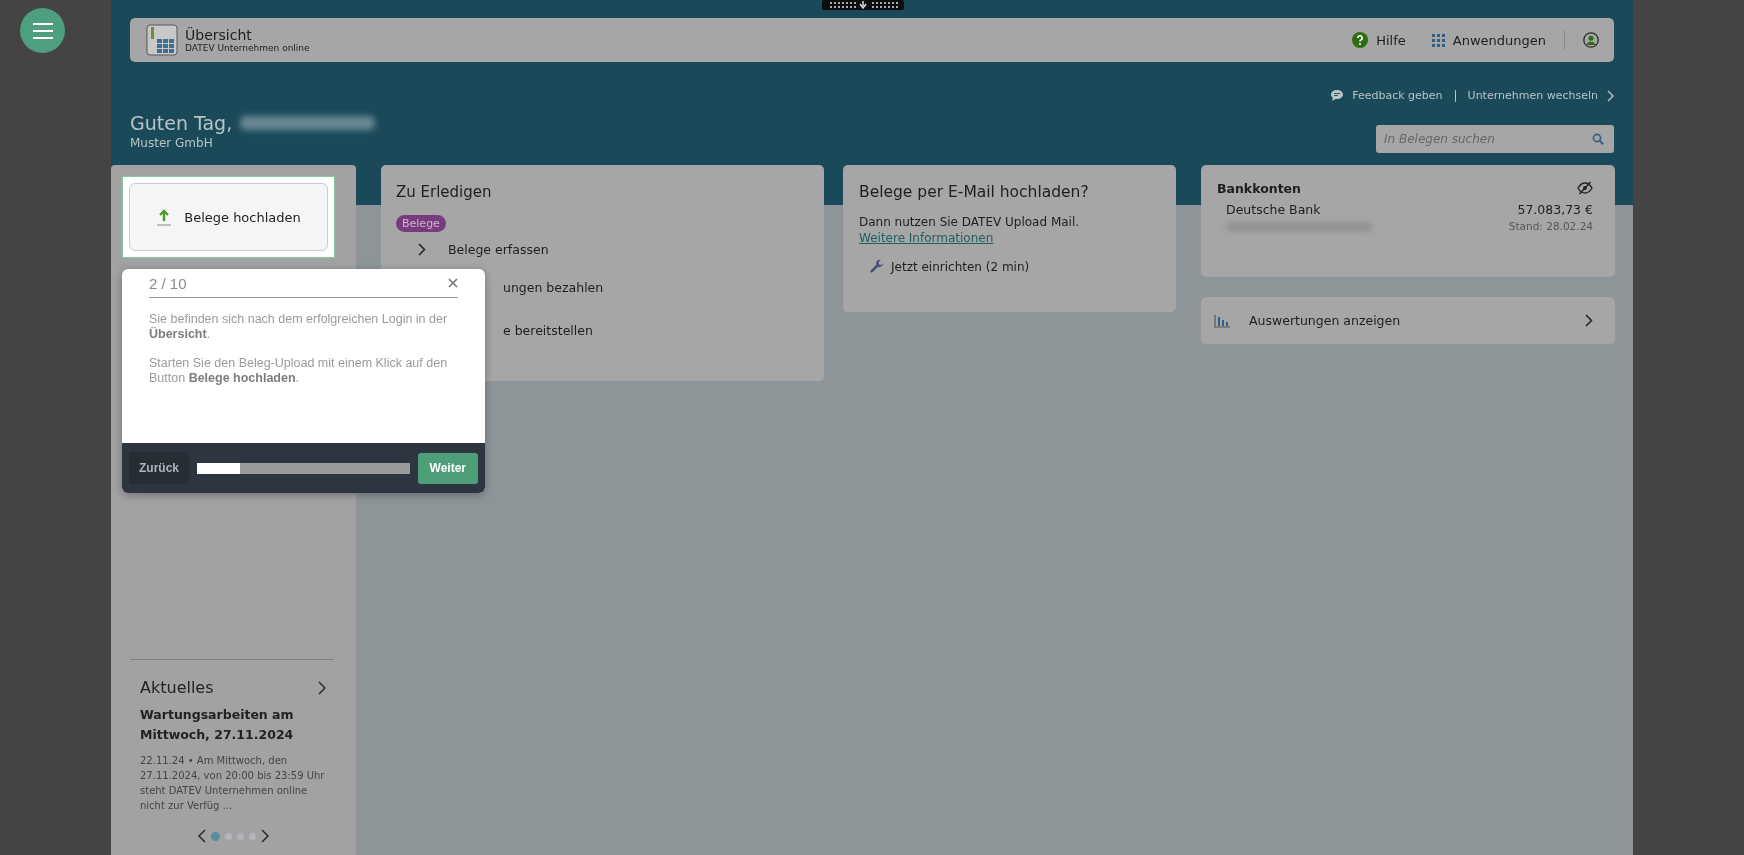  What do you see at coordinates (1495, 139) in the screenshot?
I see `search-field: In Belegen suchen` at bounding box center [1495, 139].